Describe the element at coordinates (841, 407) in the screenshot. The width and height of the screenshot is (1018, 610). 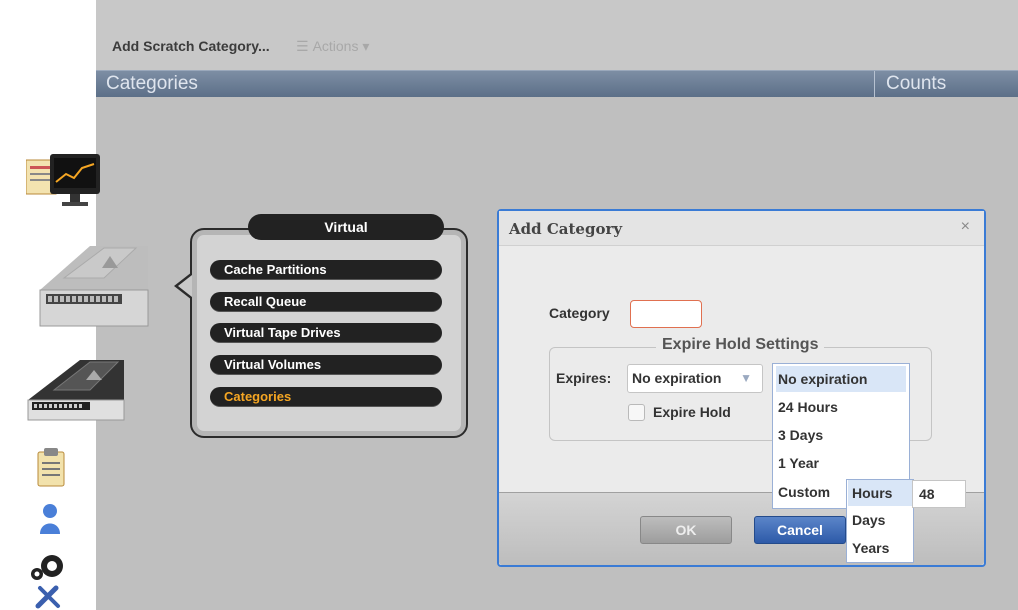
I see `dropdown-option-24-hours: 24 Hours` at that location.